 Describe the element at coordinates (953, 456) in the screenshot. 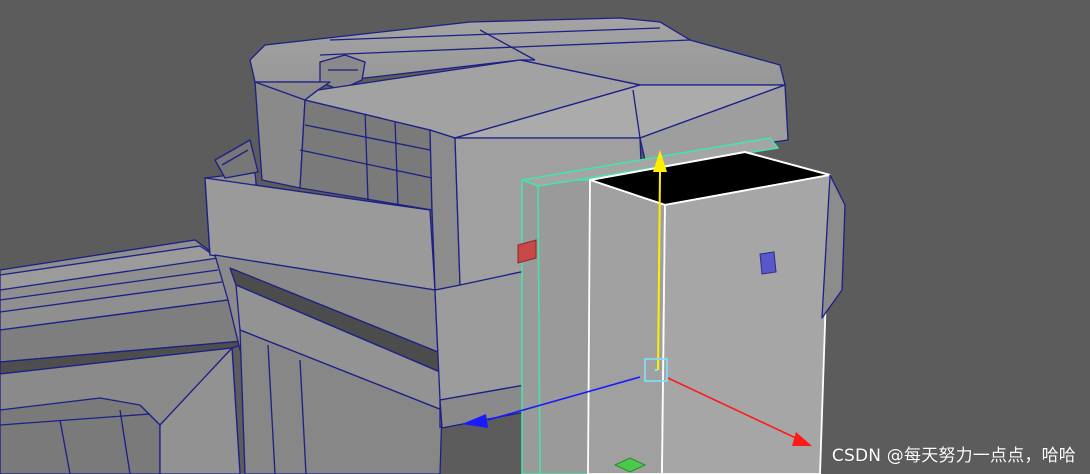

I see `watermark-text: CSDN @每天努力一点点，哈哈` at that location.